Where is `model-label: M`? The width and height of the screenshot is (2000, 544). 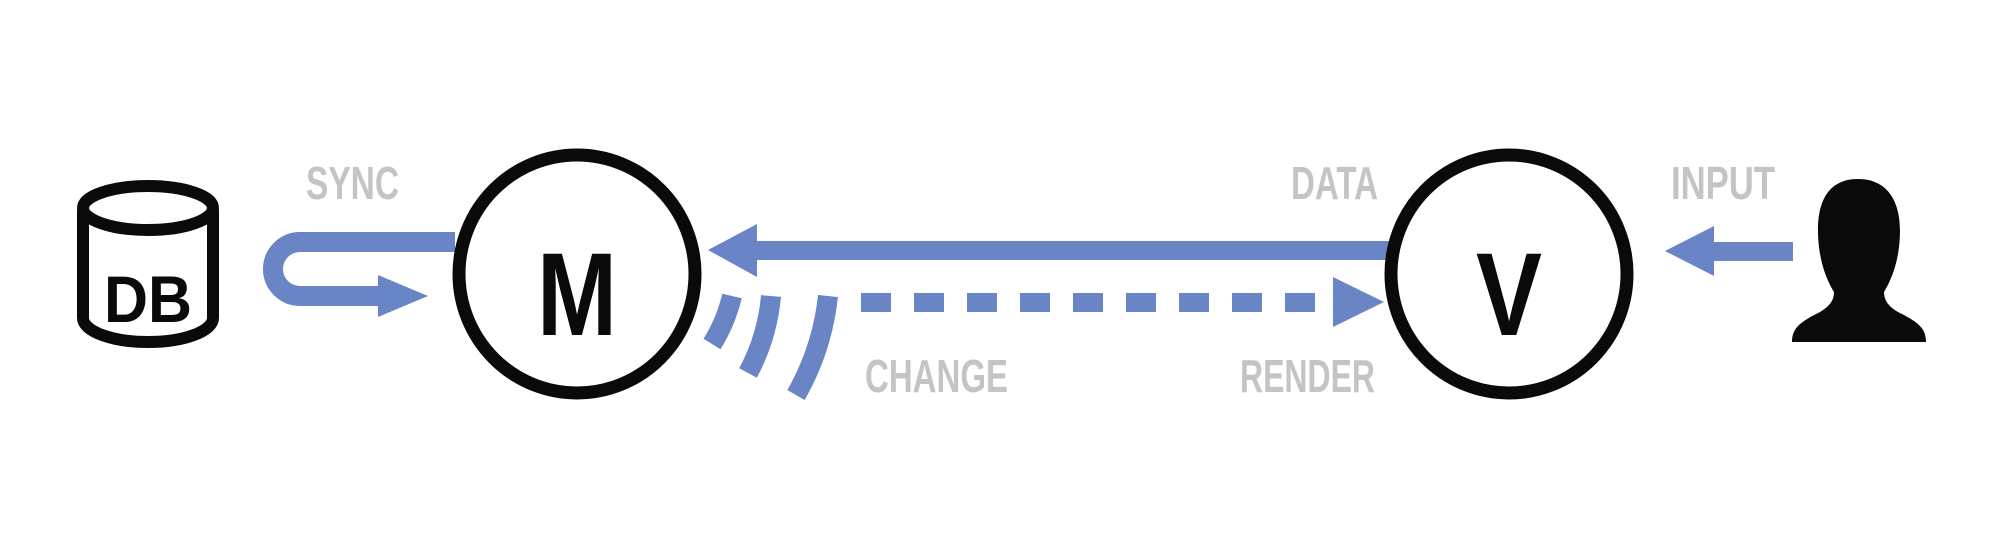
model-label: M is located at coordinates (577, 295).